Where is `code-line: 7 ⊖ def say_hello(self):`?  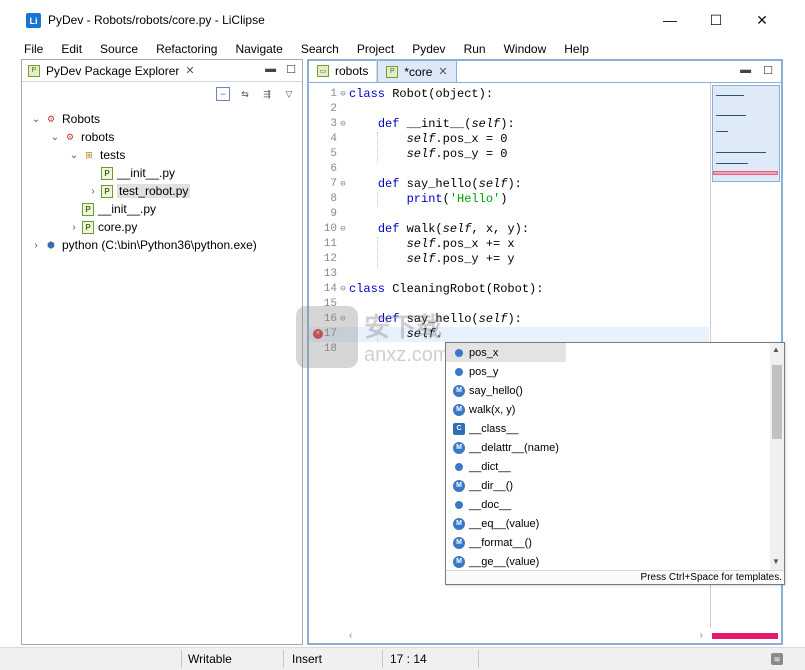
code-line: 7 ⊖ def say_hello(self): is located at coordinates (509, 184).